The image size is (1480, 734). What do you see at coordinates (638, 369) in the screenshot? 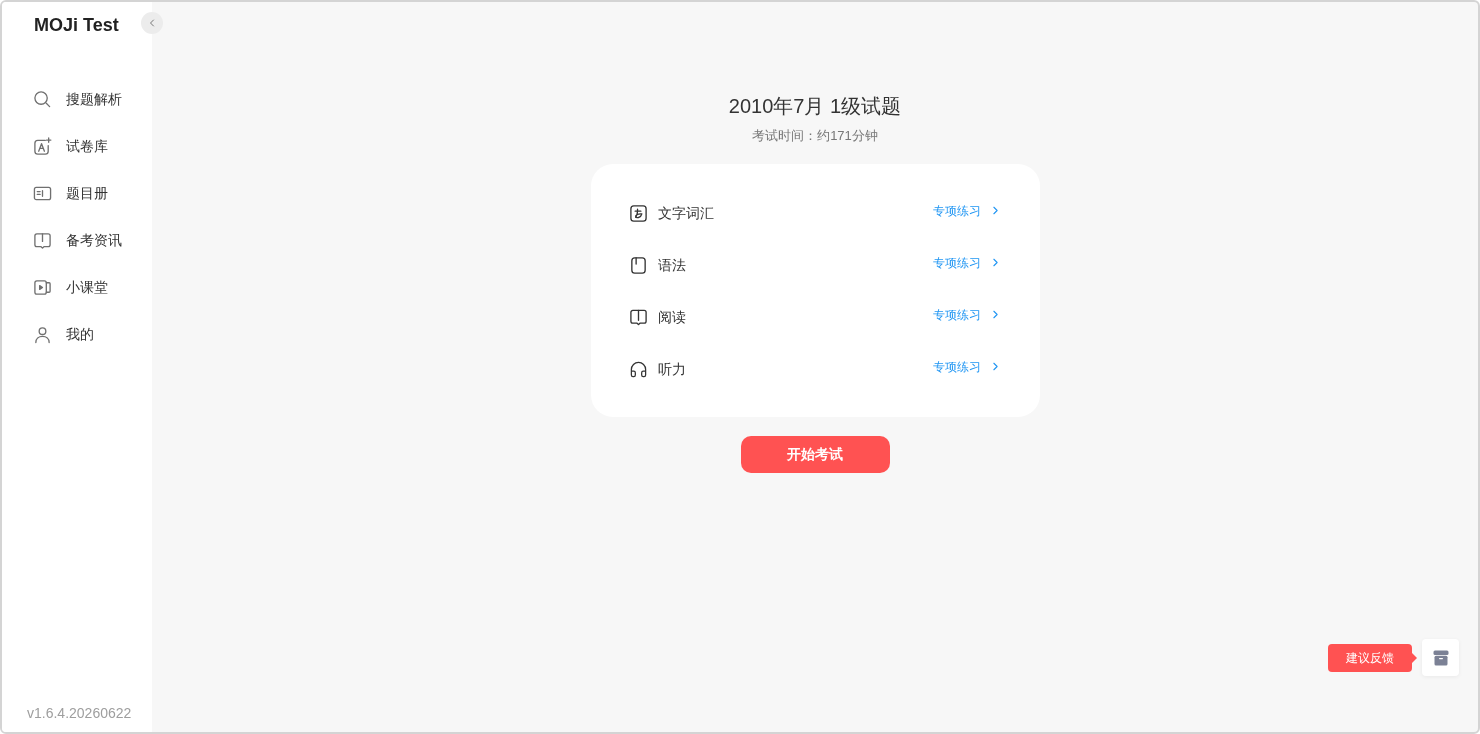
I see `headphones-icon` at bounding box center [638, 369].